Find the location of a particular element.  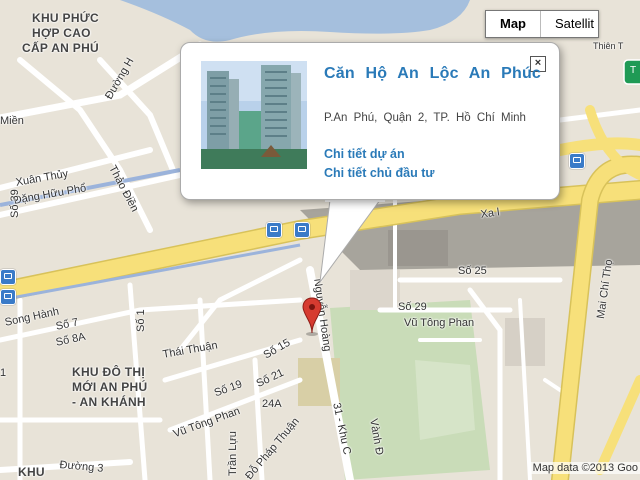

area-label: CẤP AN PHÚ is located at coordinates (61, 48).